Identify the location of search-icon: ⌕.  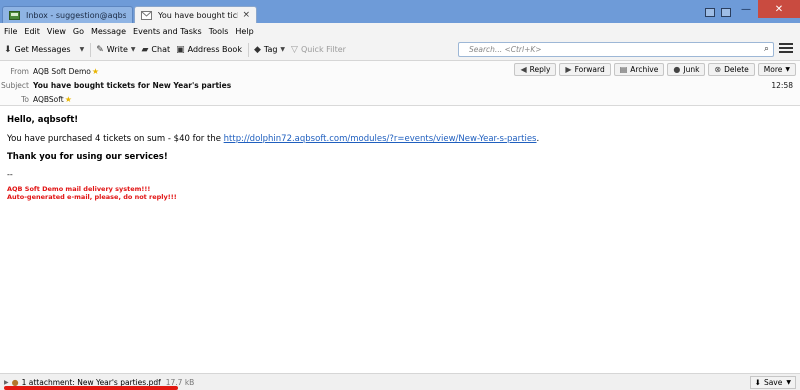
(766, 49).